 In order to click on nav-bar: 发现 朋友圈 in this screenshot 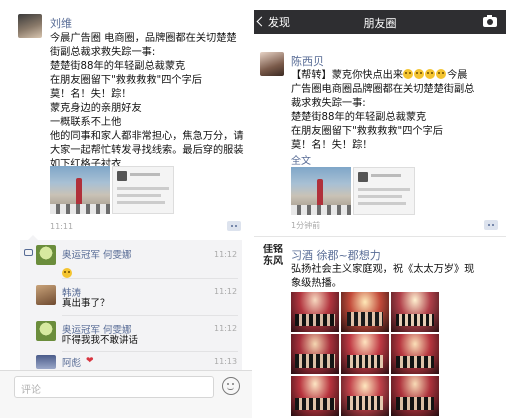, I will do `click(380, 22)`.